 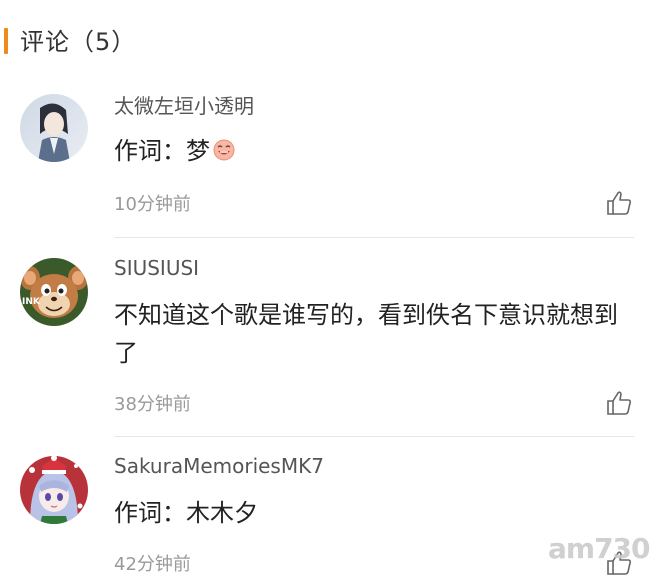 What do you see at coordinates (186, 513) in the screenshot?
I see `comment-text: 作词：木木夕` at bounding box center [186, 513].